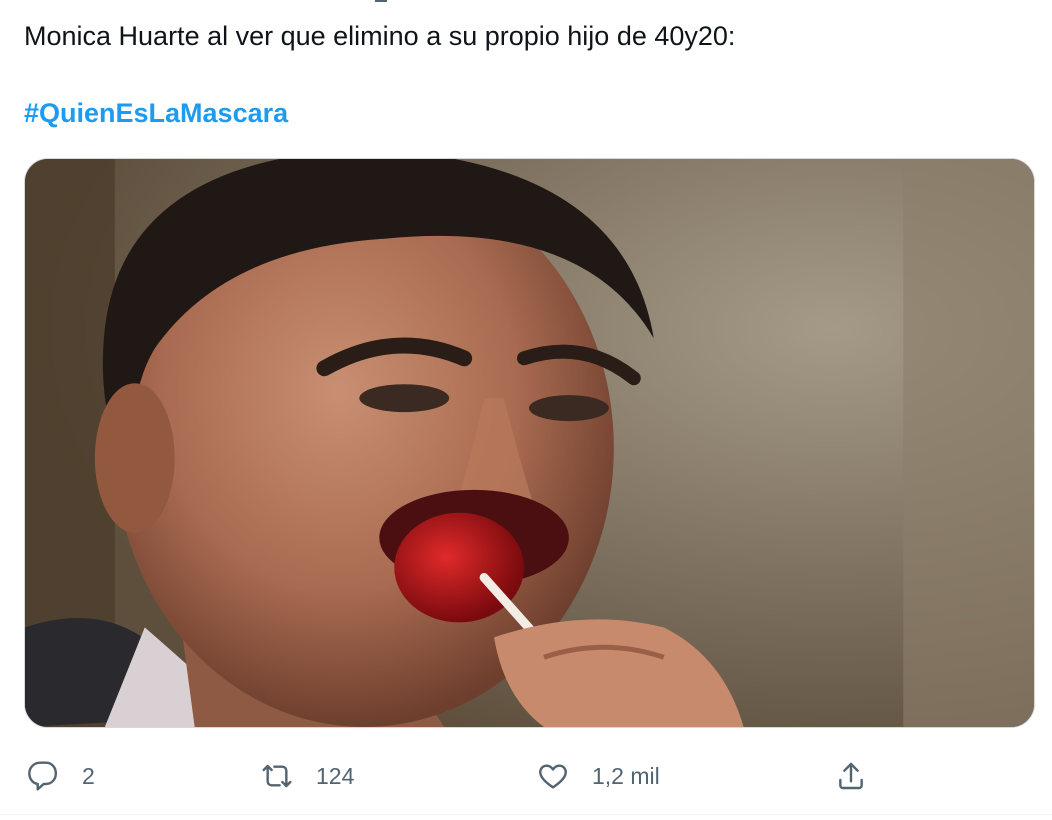  I want to click on retweet-icon, so click(277, 776).